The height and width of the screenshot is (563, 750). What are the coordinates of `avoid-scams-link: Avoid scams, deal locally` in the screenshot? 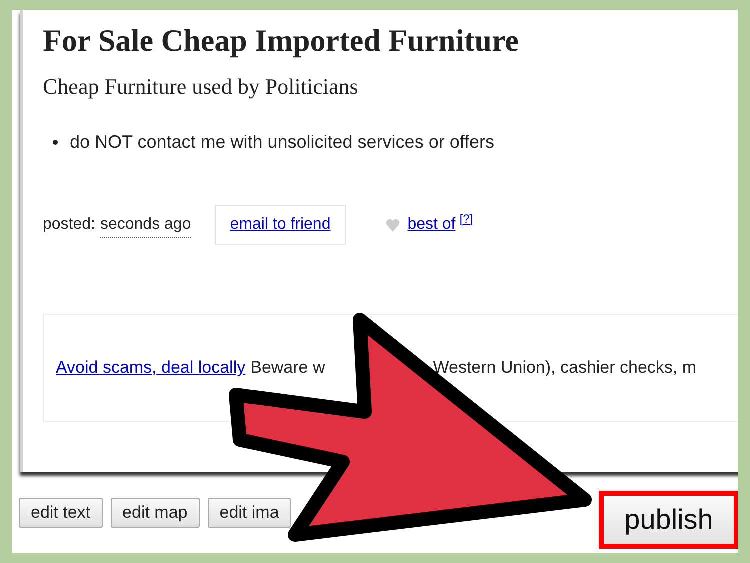 It's located at (151, 368).